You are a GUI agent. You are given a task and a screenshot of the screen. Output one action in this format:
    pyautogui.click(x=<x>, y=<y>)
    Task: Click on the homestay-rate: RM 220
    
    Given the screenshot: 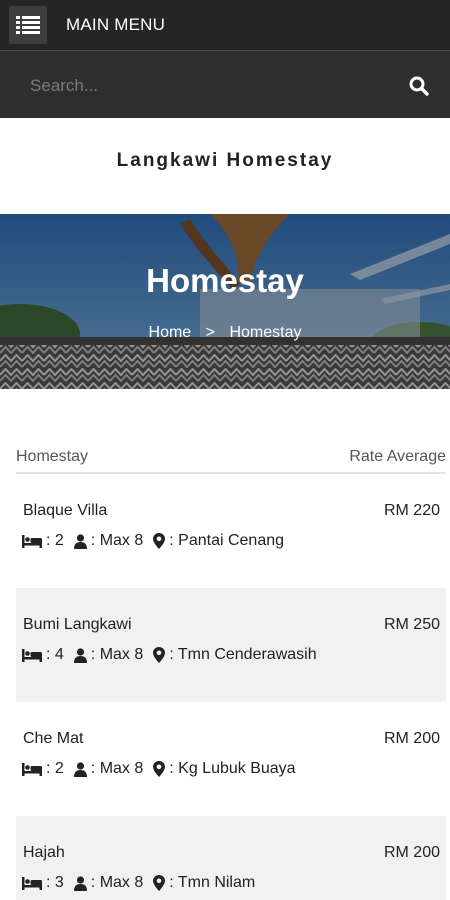 What is the action you would take?
    pyautogui.click(x=411, y=510)
    